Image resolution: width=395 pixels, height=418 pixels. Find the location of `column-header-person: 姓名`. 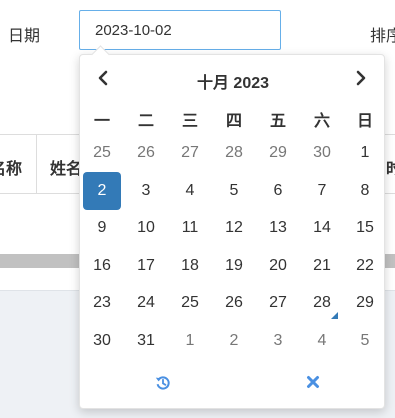

column-header-person: 姓名 is located at coordinates (66, 167).